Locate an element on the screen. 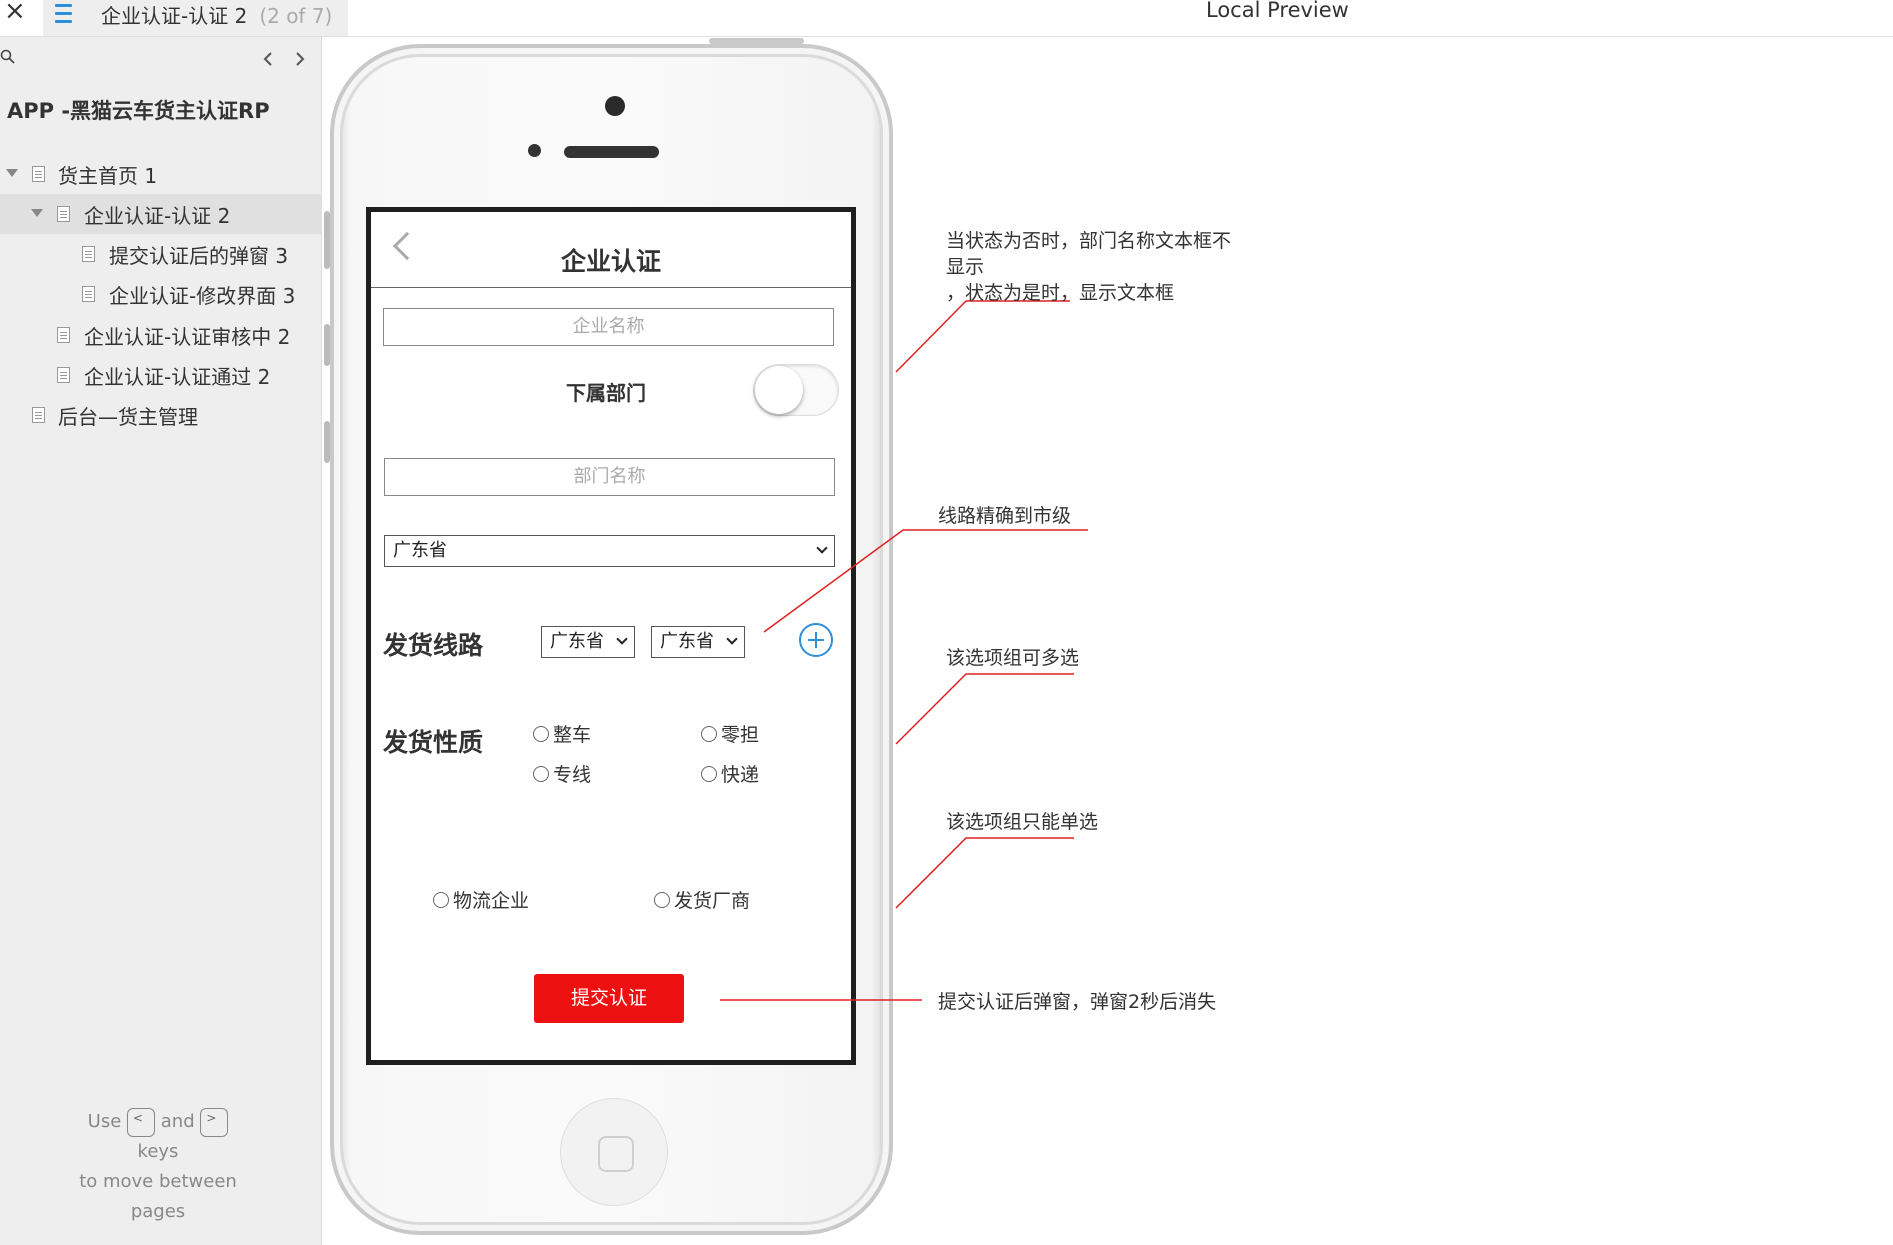 This screenshot has height=1245, width=1893. annotation-line-route is located at coordinates (925, 581).